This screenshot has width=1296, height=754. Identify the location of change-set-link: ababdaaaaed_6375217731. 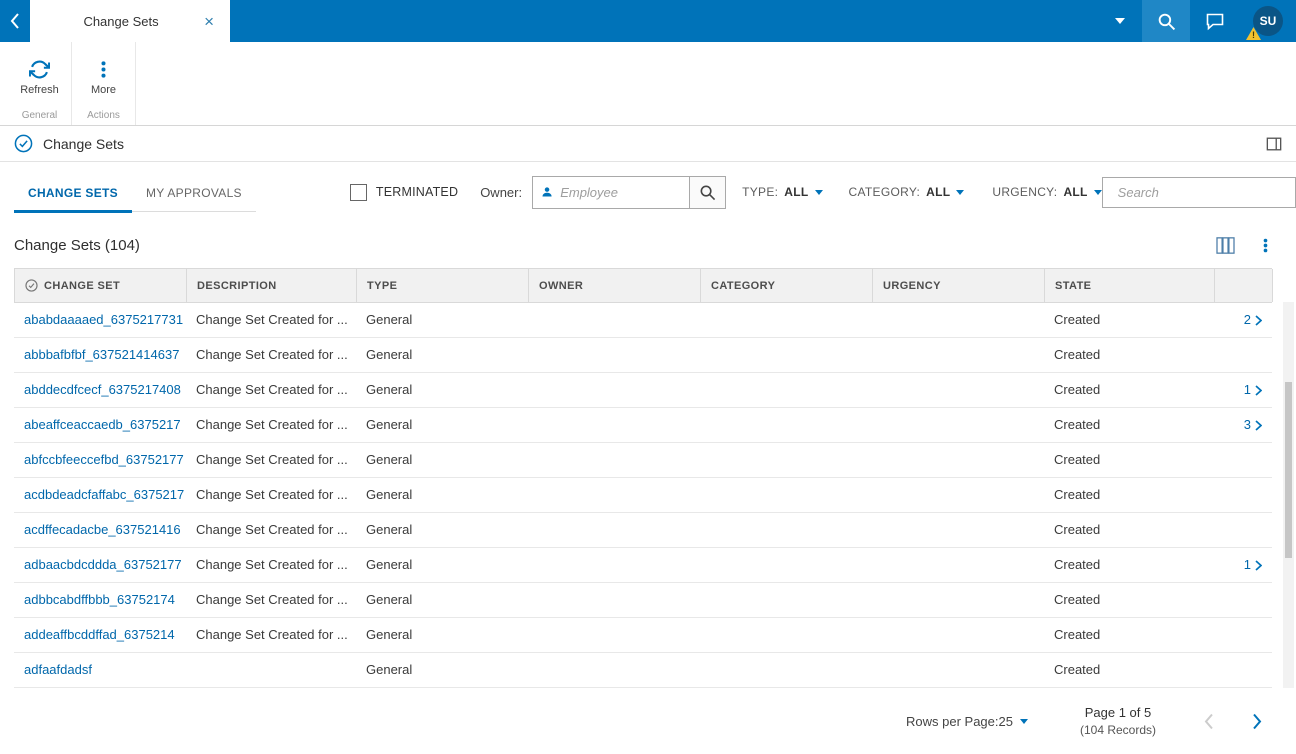
(100, 320).